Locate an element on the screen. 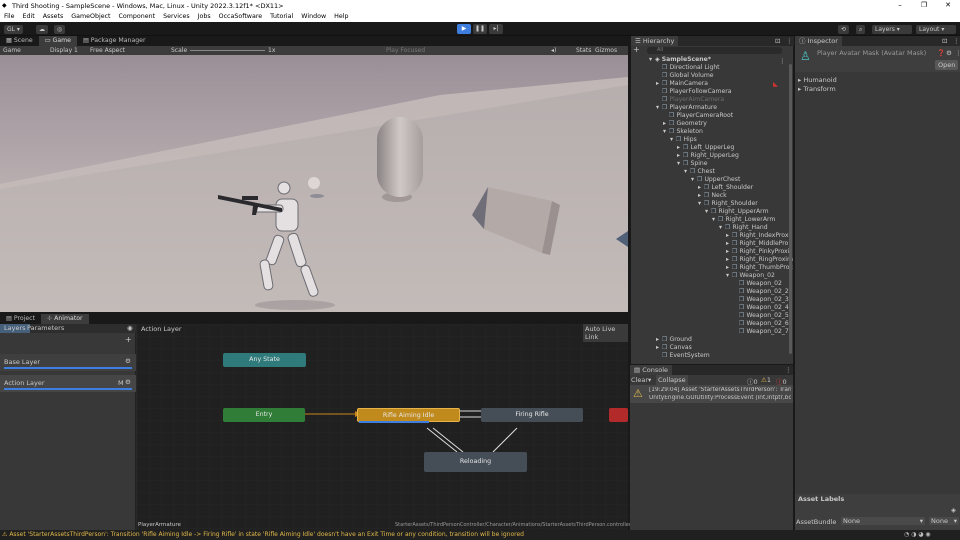 This screenshot has width=960, height=540. tab-game: ▭ Game is located at coordinates (57, 41).